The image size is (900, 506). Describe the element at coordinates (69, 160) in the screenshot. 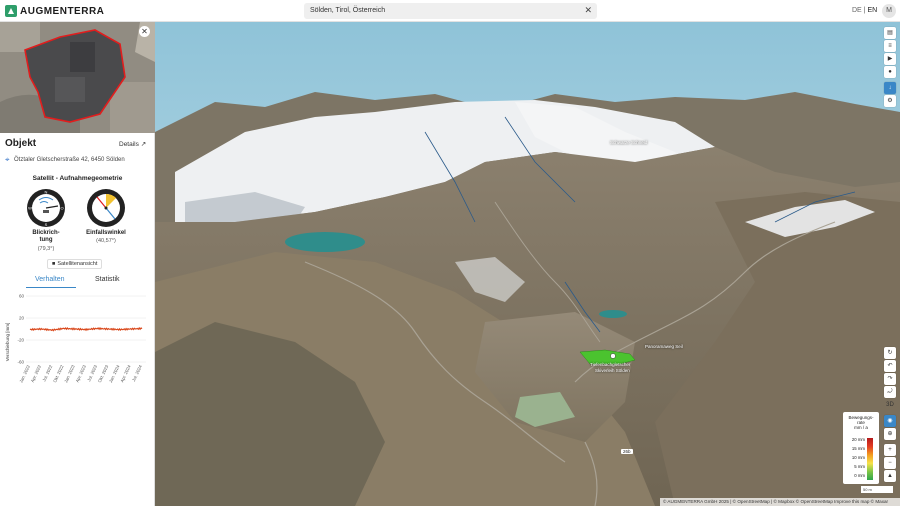

I see `address-text: Ötztaler Gletscherstraße 42, 6450 Sölden` at that location.